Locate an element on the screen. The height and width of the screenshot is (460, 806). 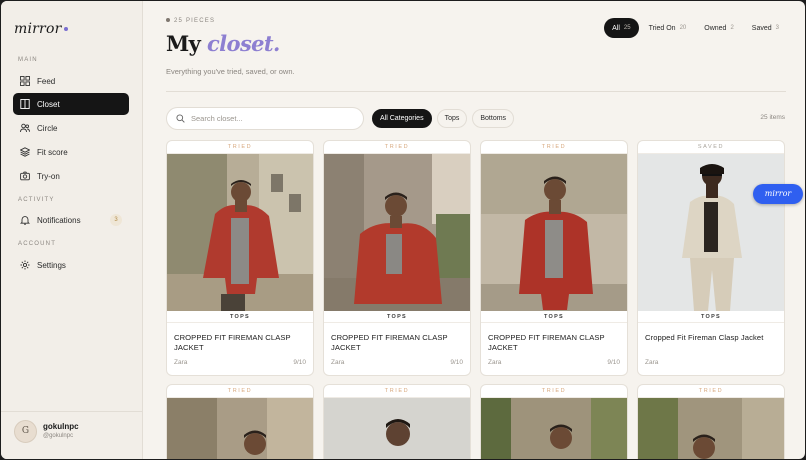
pieces-count: 25 PIECES is located at coordinates (190, 21).